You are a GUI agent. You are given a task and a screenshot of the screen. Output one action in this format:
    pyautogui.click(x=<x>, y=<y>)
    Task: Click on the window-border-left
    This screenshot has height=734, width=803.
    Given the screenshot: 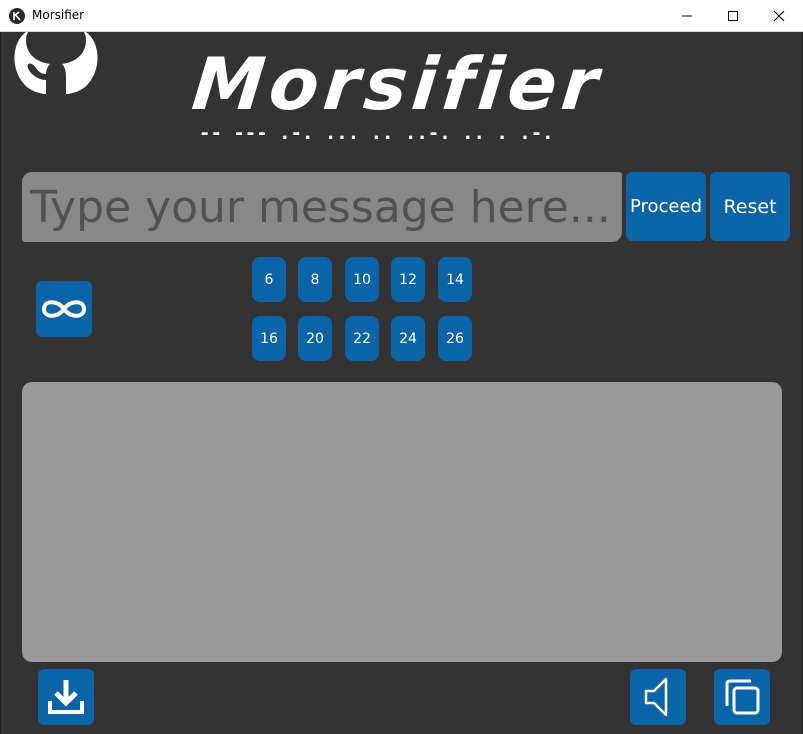 What is the action you would take?
    pyautogui.click(x=0, y=383)
    